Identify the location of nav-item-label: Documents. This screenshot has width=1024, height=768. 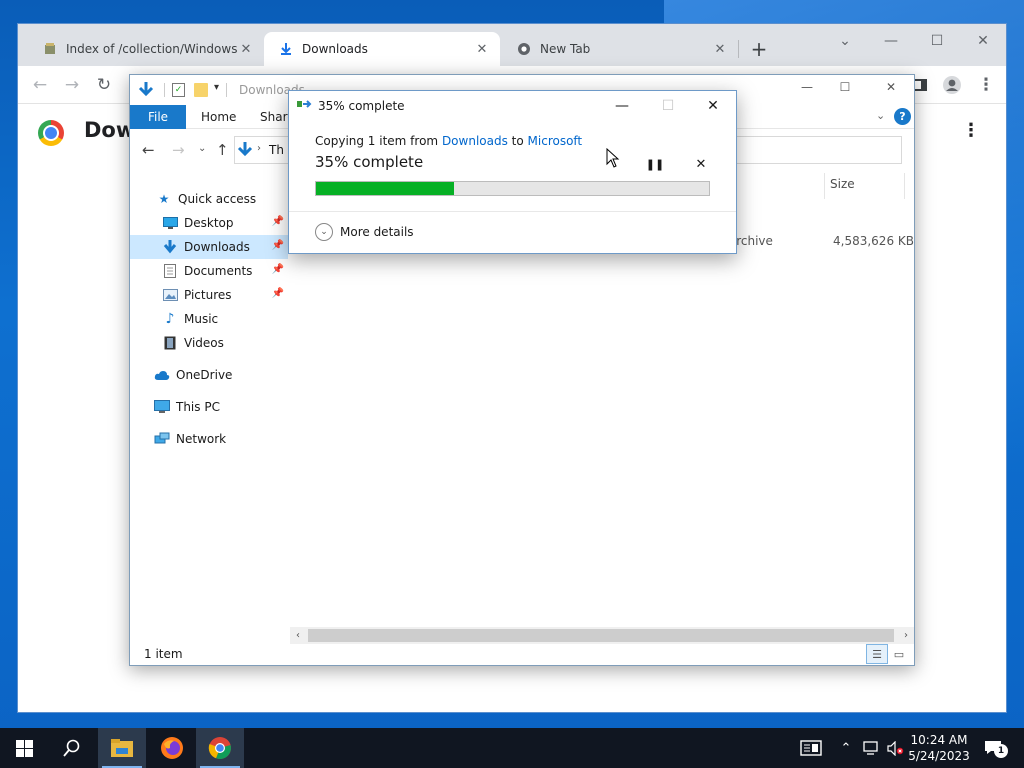
(218, 271).